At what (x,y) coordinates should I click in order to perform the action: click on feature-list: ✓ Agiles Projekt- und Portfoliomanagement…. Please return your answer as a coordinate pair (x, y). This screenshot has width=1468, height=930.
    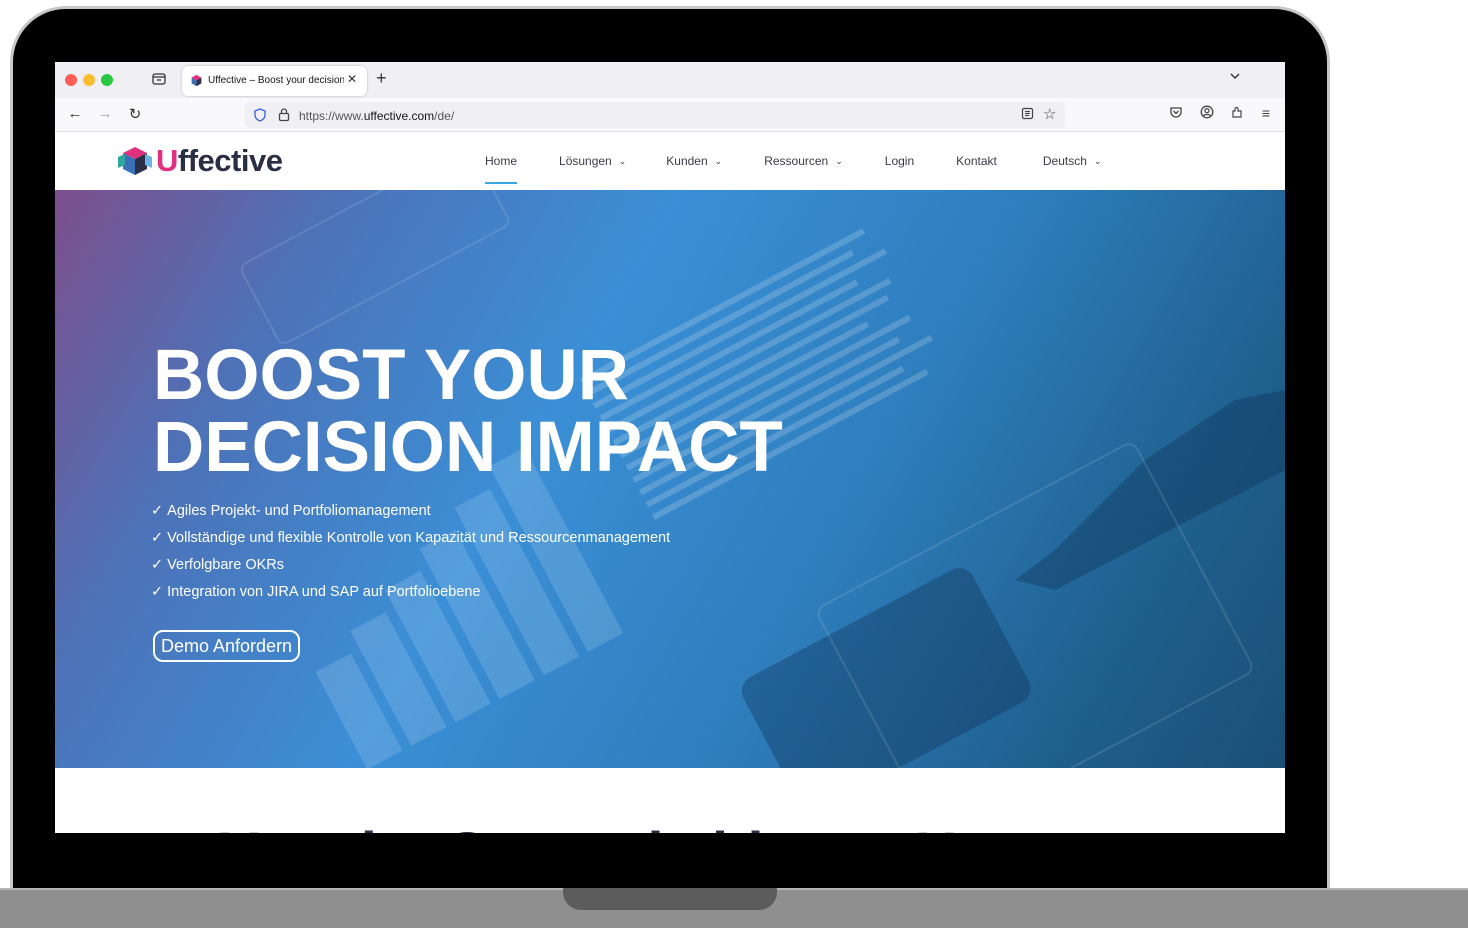
    Looking at the image, I should click on (410, 554).